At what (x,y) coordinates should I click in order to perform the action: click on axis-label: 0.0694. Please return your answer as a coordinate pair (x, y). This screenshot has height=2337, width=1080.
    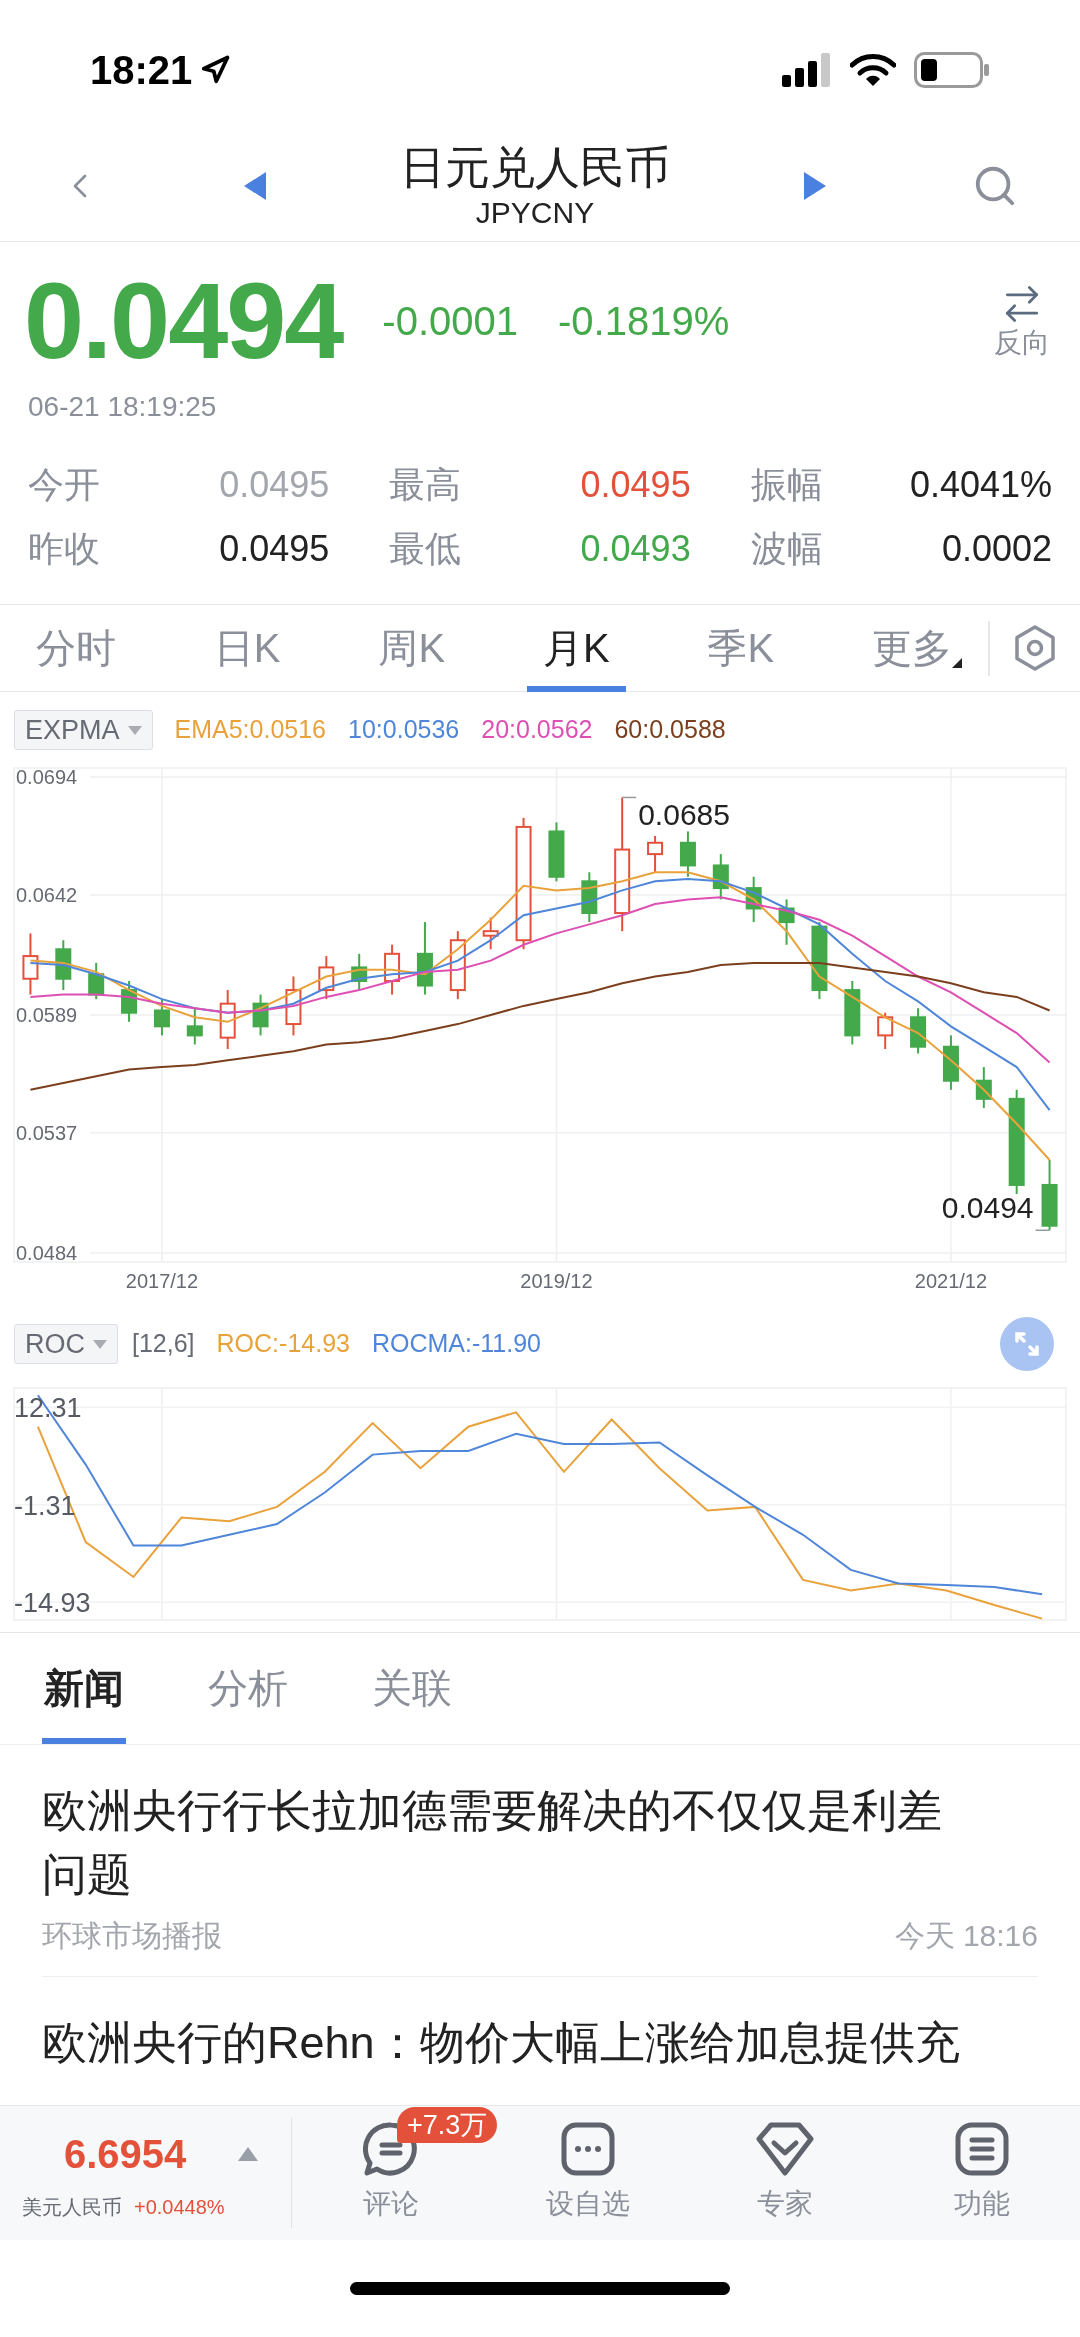
    Looking at the image, I should click on (47, 777).